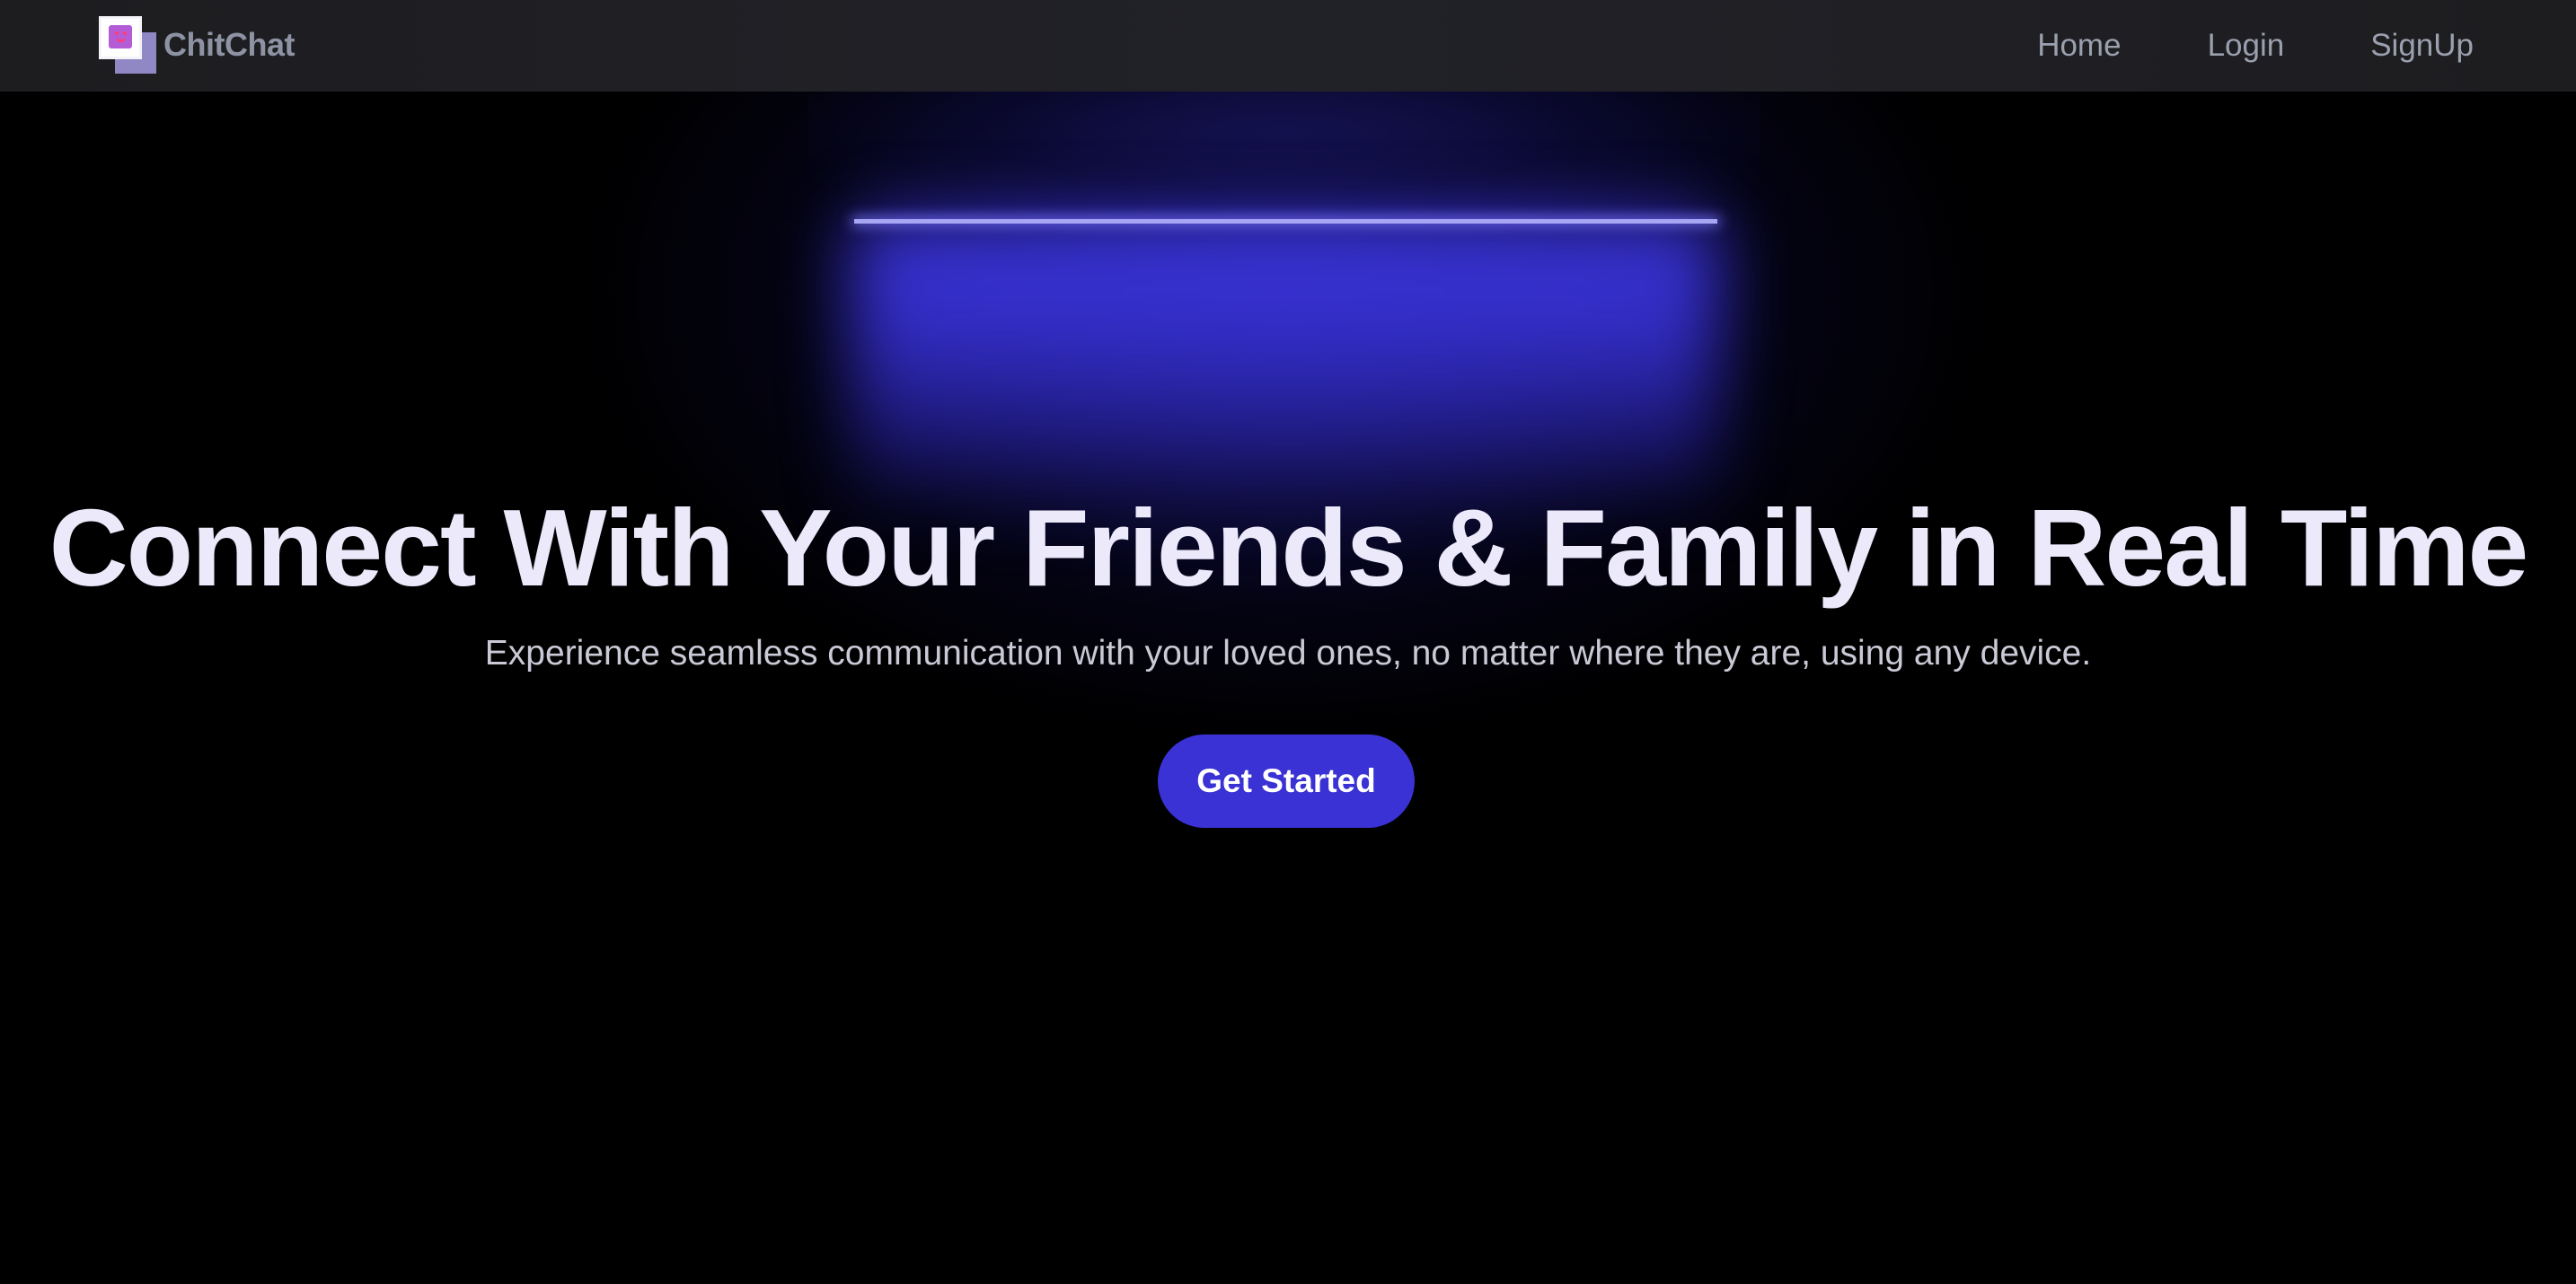 The height and width of the screenshot is (1284, 2576). I want to click on nav-link-signup: SignUp, so click(2422, 46).